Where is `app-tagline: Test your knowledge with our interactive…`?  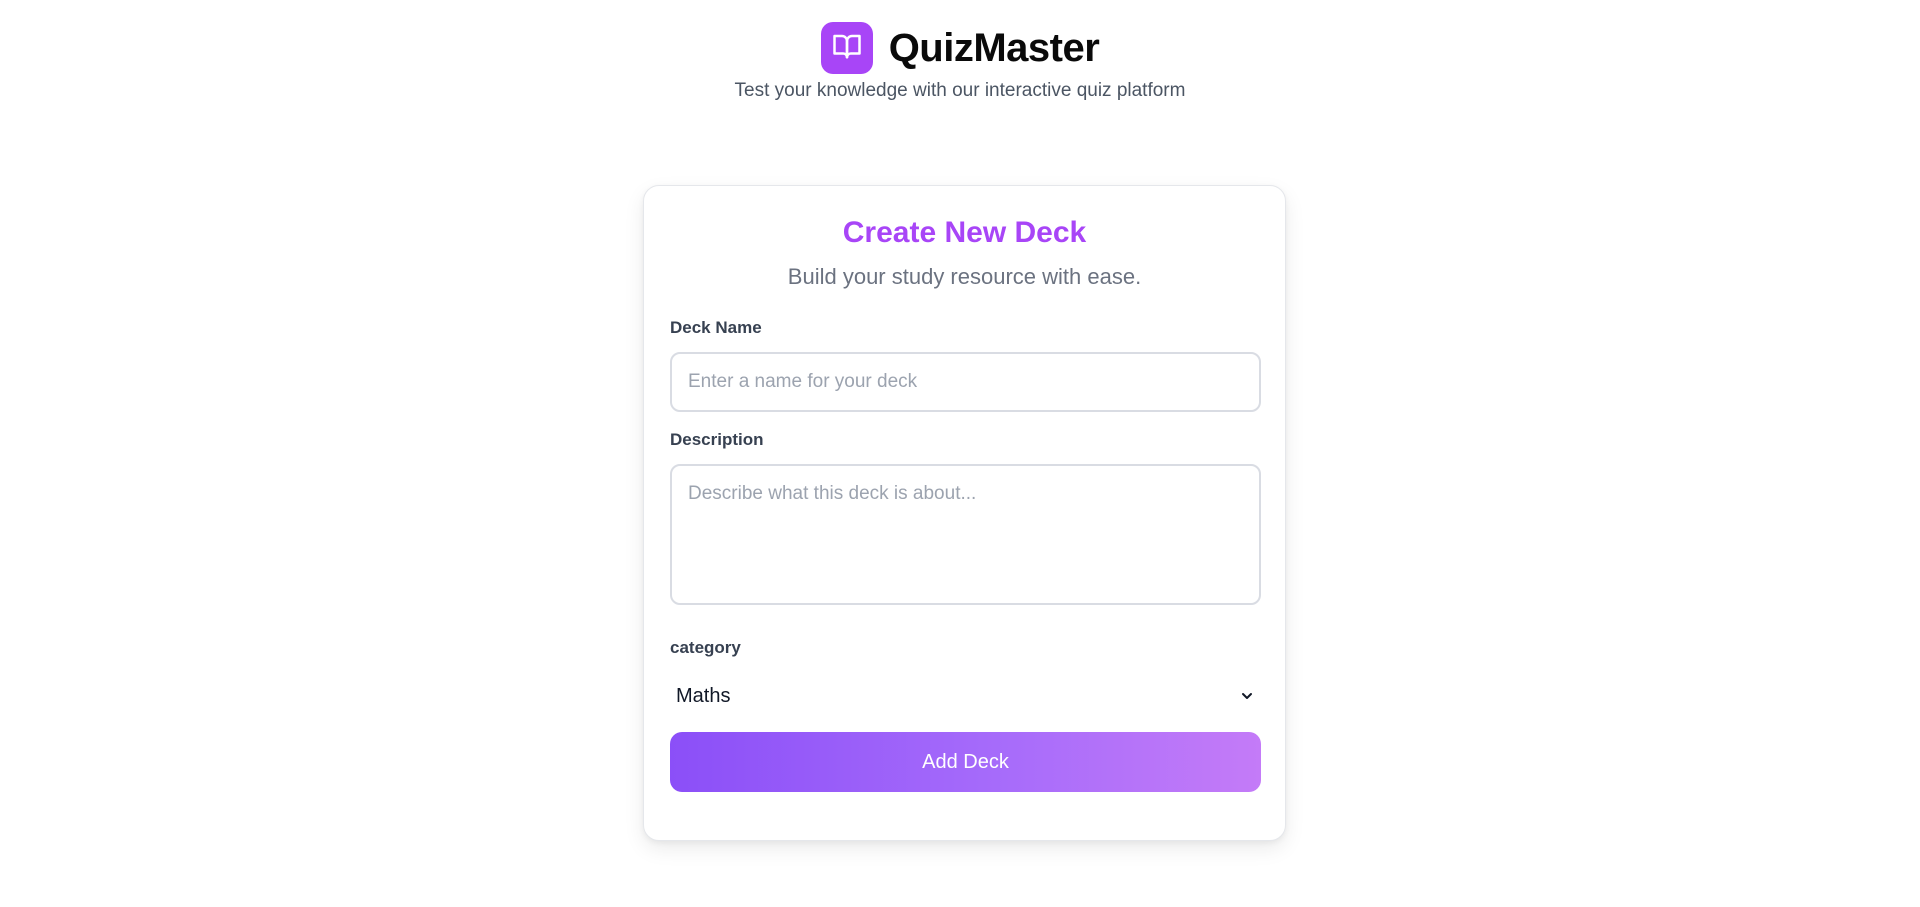
app-tagline: Test your knowledge with our interactive… is located at coordinates (960, 90).